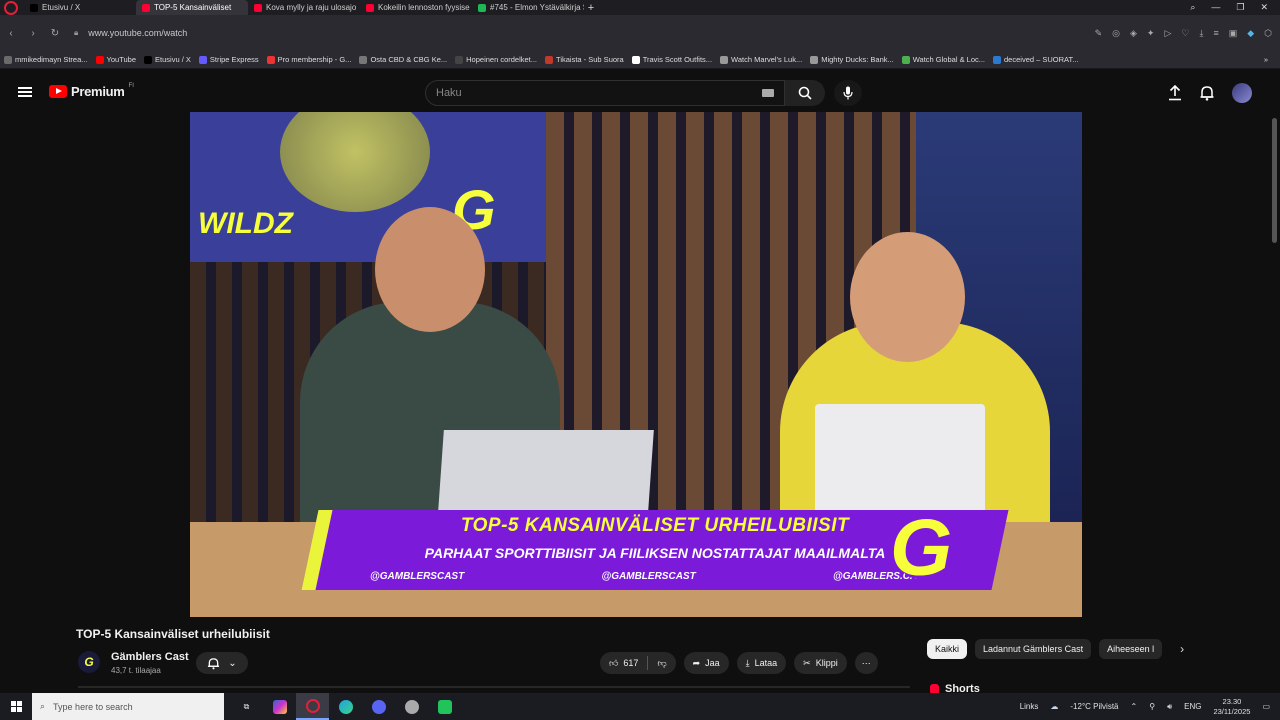 This screenshot has height=720, width=1280. What do you see at coordinates (1167, 33) in the screenshot?
I see `play-icon: ▷` at bounding box center [1167, 33].